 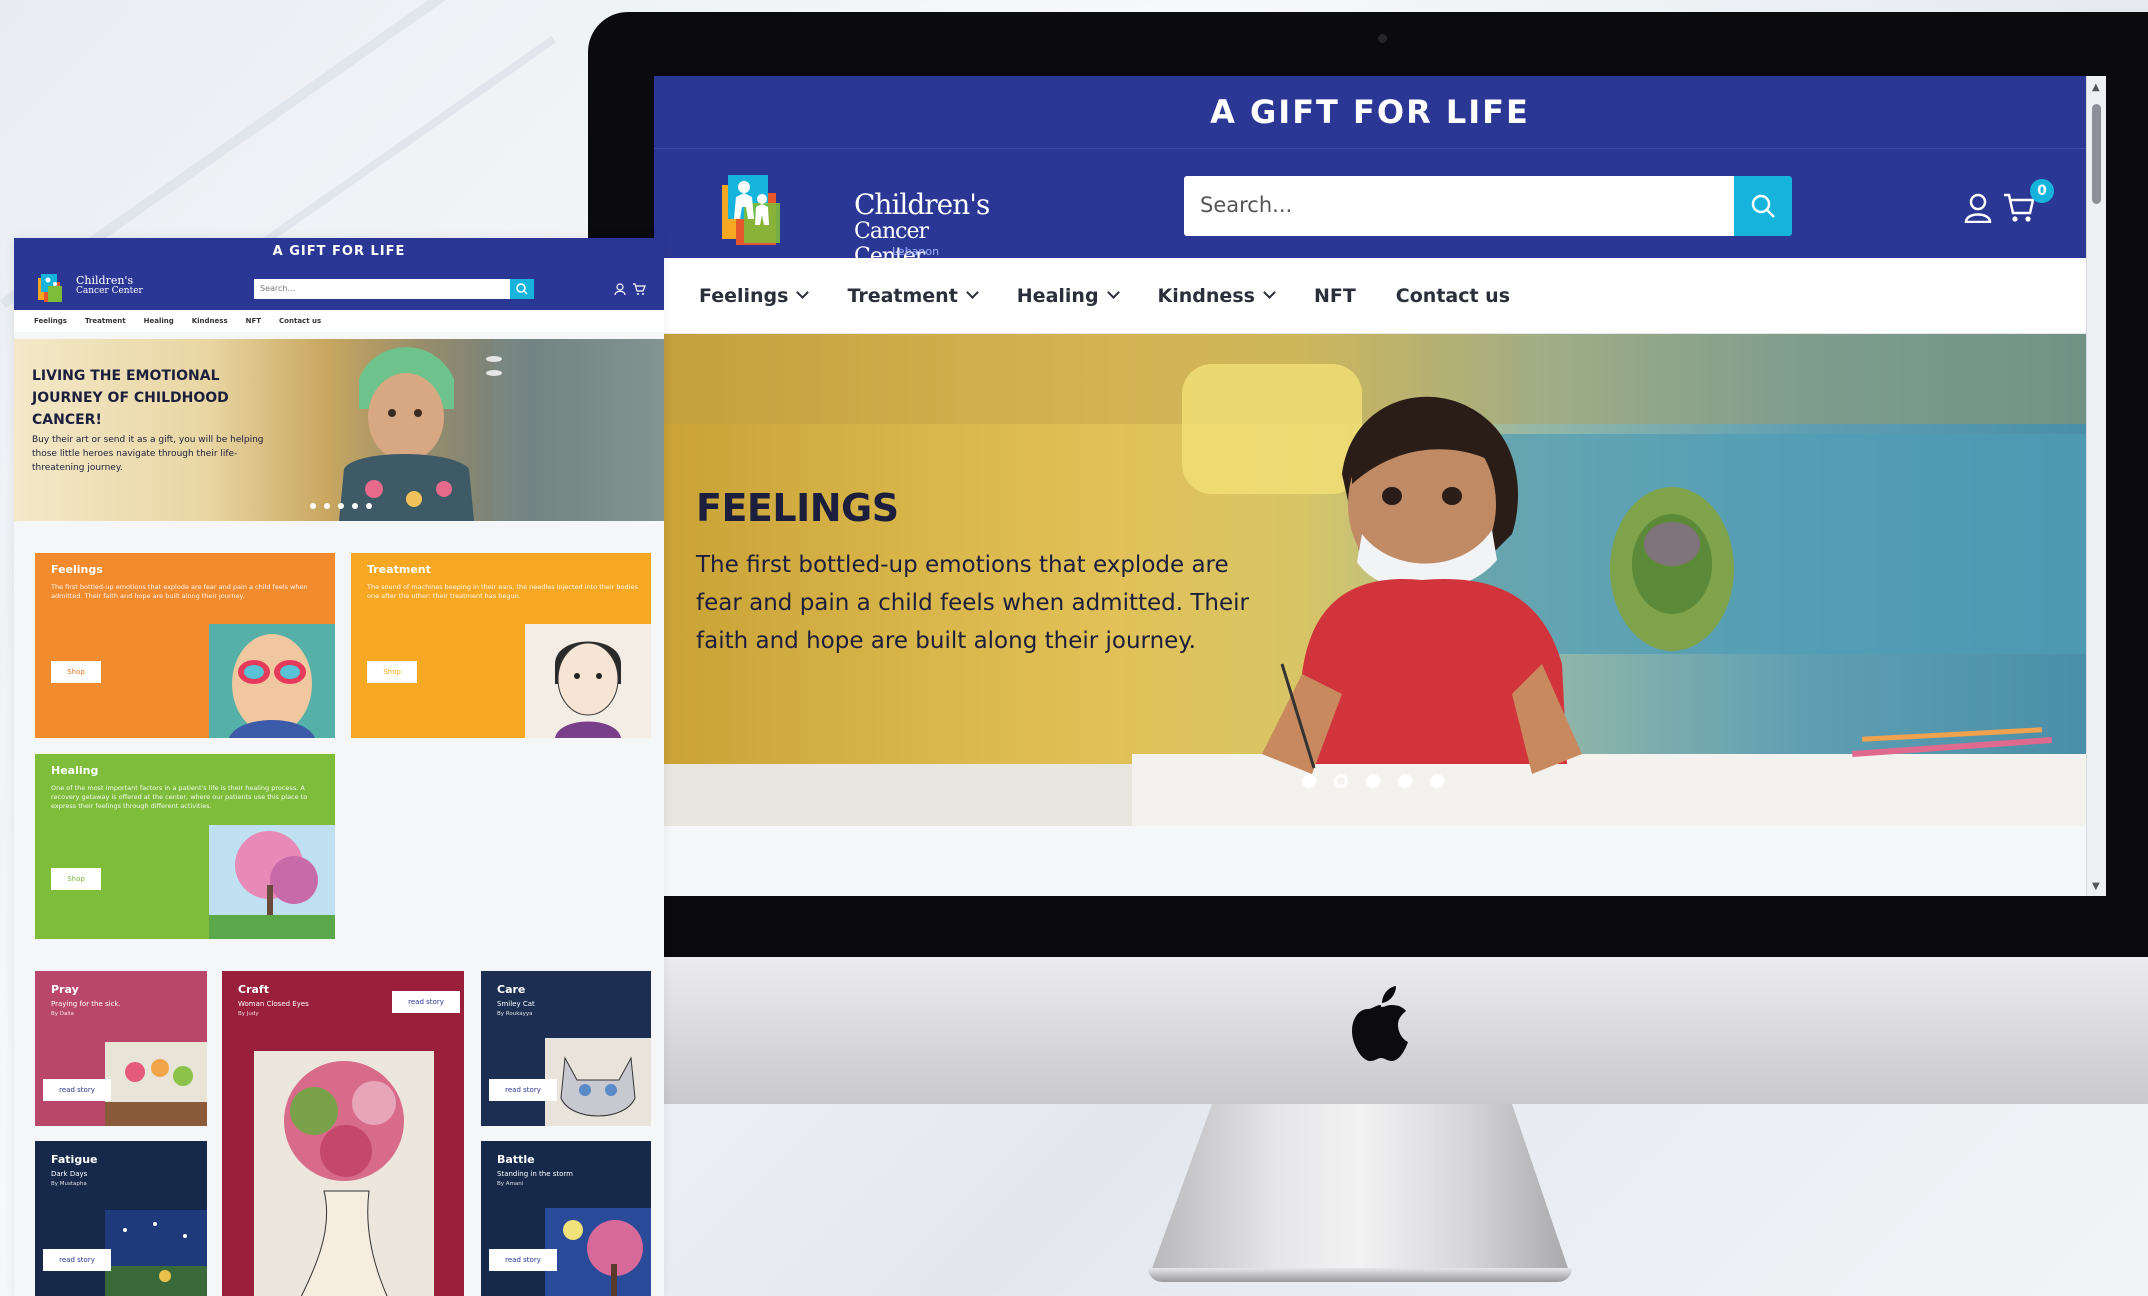 I want to click on nav-label: Contact us, so click(x=1453, y=295).